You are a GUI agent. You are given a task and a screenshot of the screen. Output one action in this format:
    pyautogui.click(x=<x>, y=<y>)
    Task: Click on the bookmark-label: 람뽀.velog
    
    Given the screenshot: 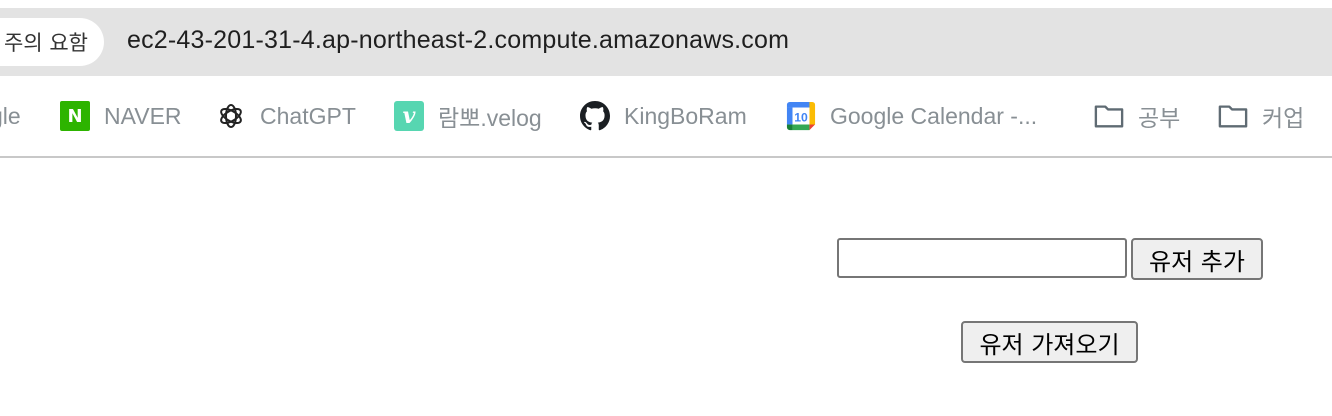 What is the action you would take?
    pyautogui.click(x=490, y=118)
    